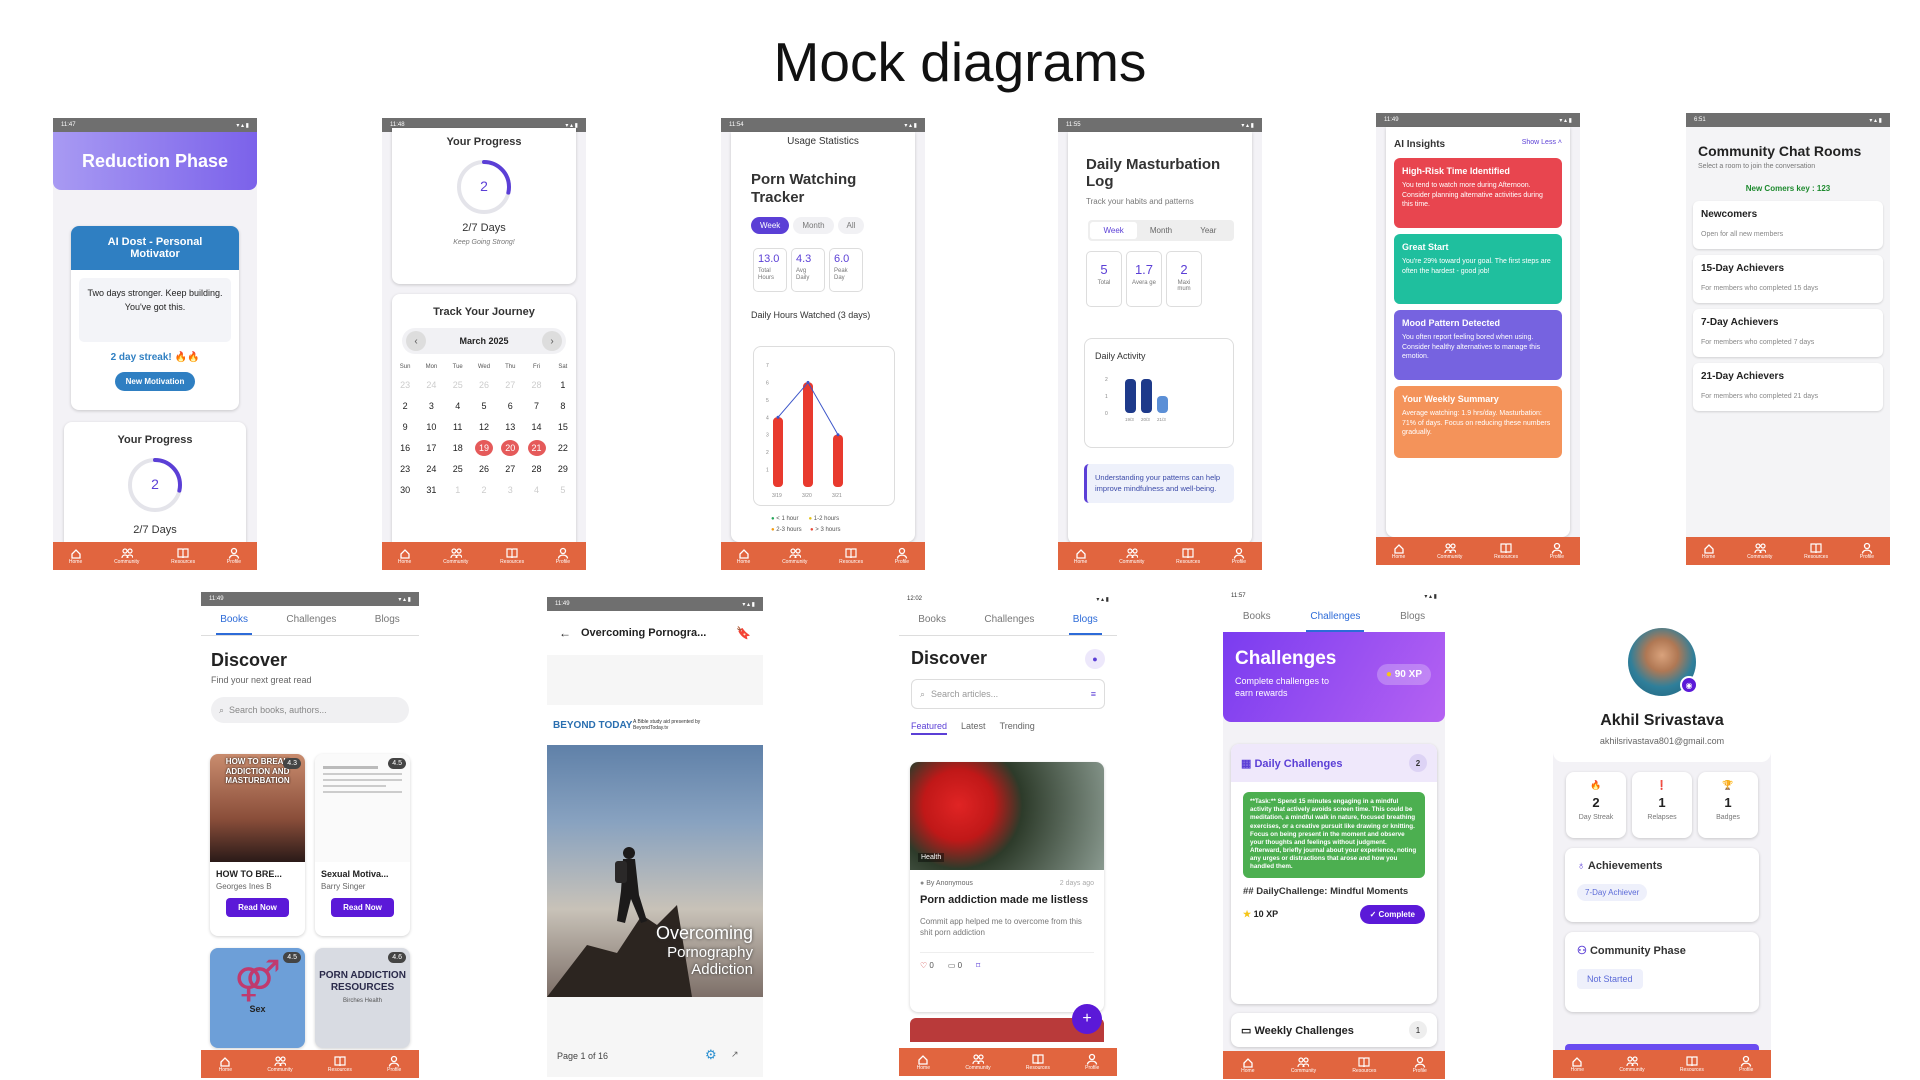 This screenshot has width=1920, height=1080. I want to click on calendar-day: 21, so click(536, 447).